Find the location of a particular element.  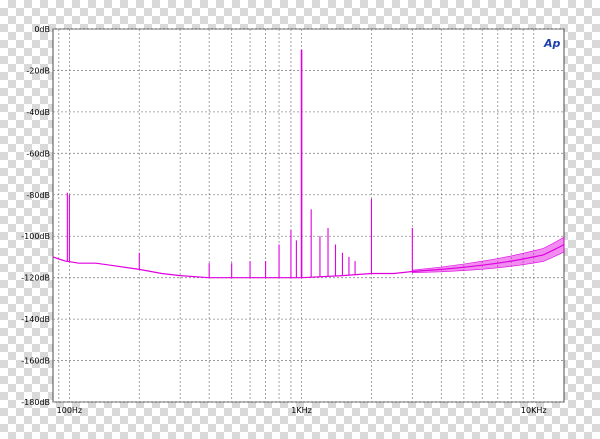

y-tick-label: -40dB is located at coordinates (38, 112).